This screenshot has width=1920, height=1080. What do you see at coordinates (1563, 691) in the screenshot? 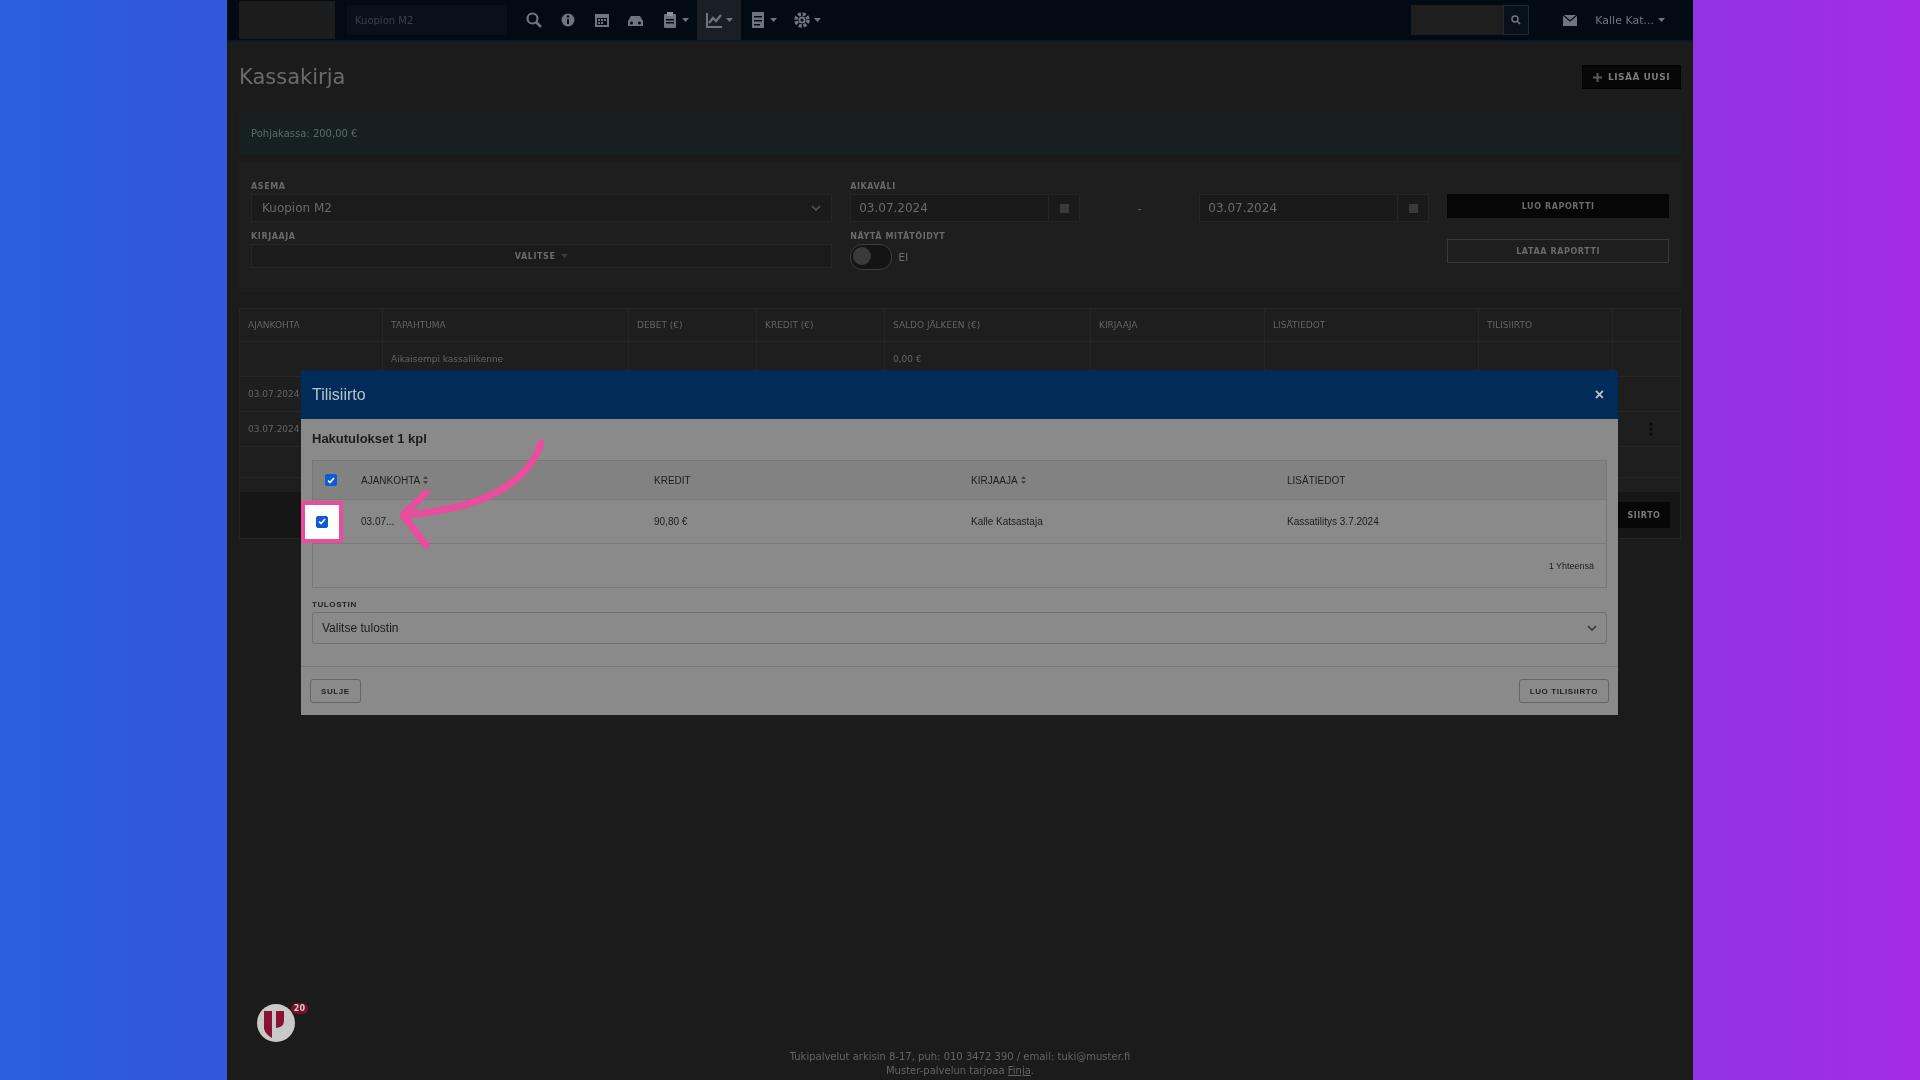
I see `create-transfer-button: LUO TILISIIRTO` at bounding box center [1563, 691].